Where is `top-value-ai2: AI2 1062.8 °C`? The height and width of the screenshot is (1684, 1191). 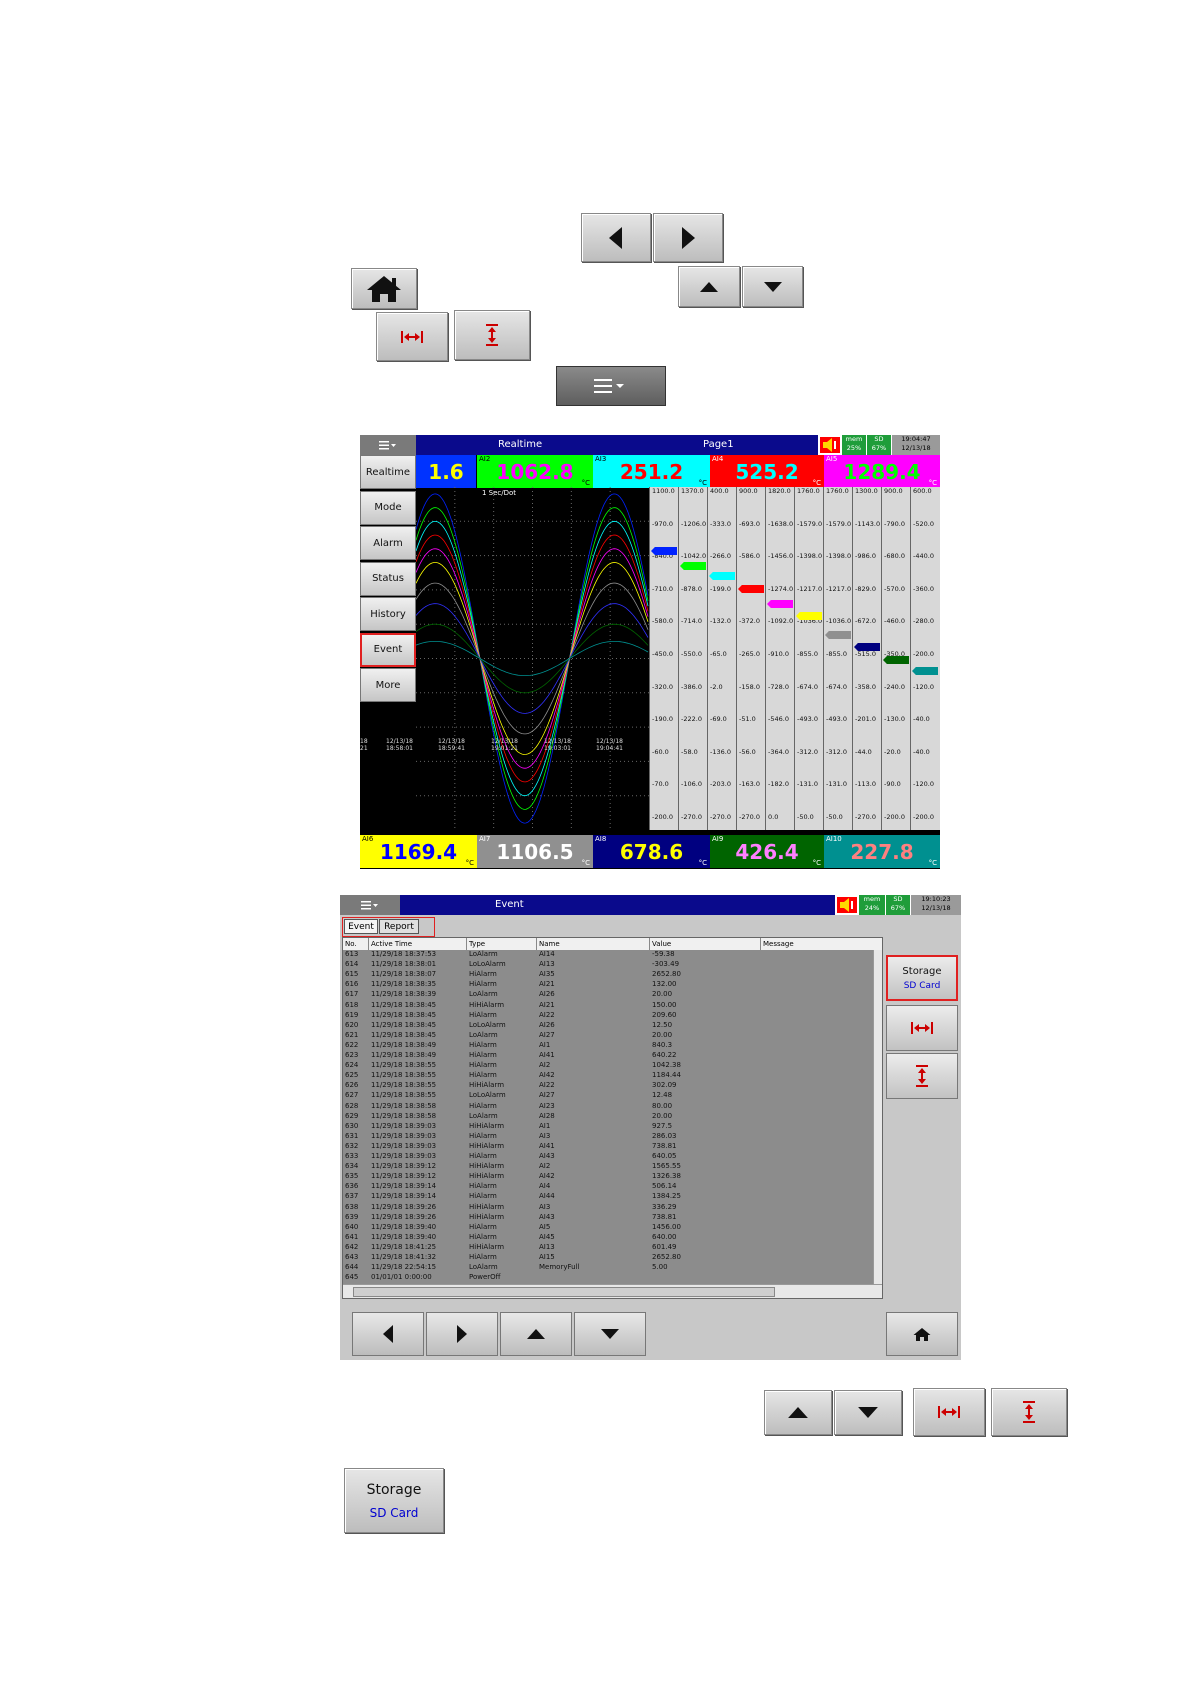
top-value-ai2: AI2 1062.8 °C is located at coordinates (535, 471).